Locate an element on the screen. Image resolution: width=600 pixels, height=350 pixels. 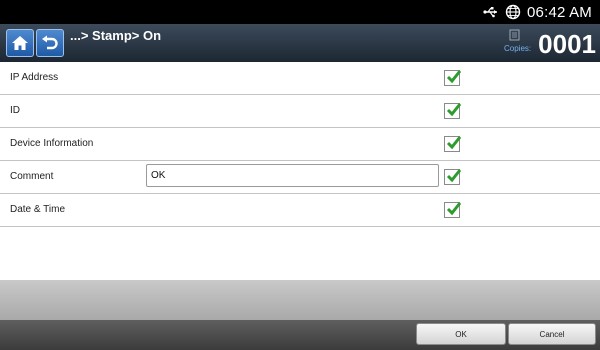
option-row-comment: Comment is located at coordinates (300, 177).